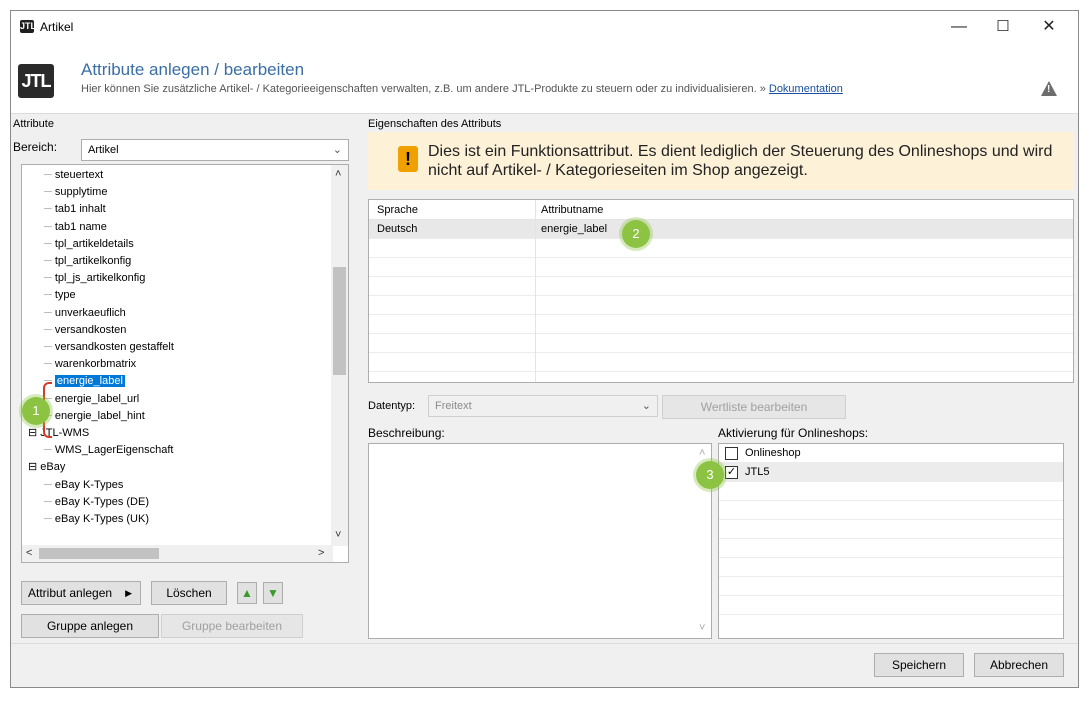 The height and width of the screenshot is (703, 1090). I want to click on tree-item: ─ type, so click(60, 295).